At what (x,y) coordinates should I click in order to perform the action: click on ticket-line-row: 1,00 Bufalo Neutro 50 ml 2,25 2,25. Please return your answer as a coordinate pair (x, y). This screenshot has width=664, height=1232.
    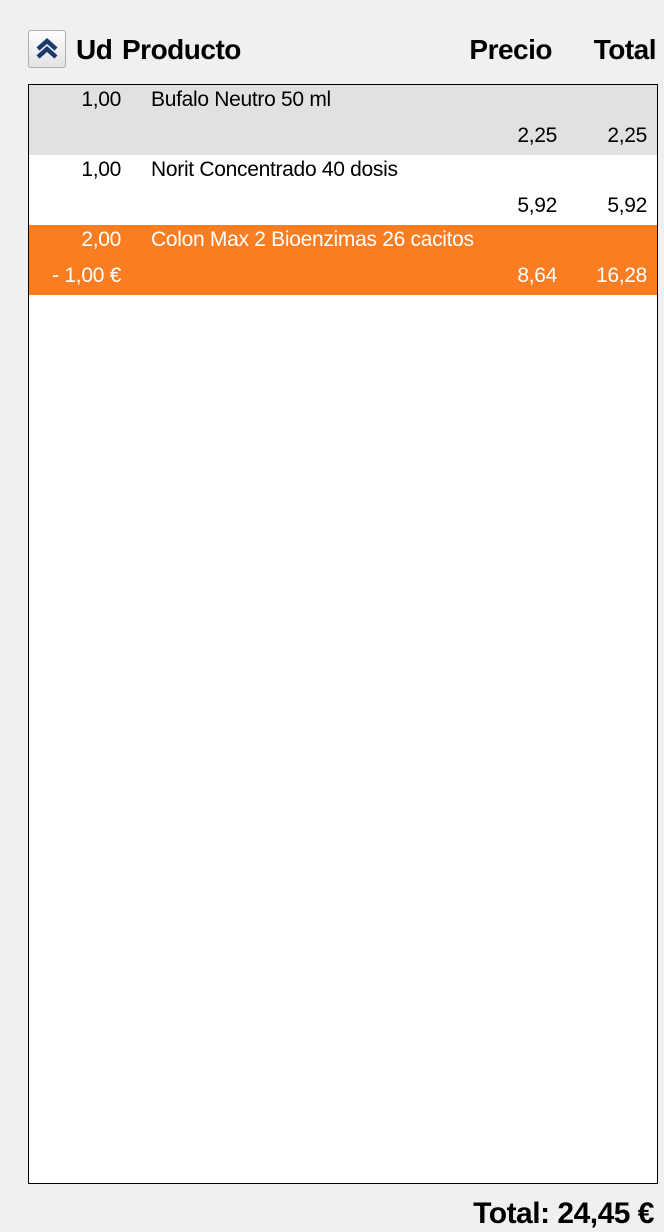
    Looking at the image, I should click on (343, 120).